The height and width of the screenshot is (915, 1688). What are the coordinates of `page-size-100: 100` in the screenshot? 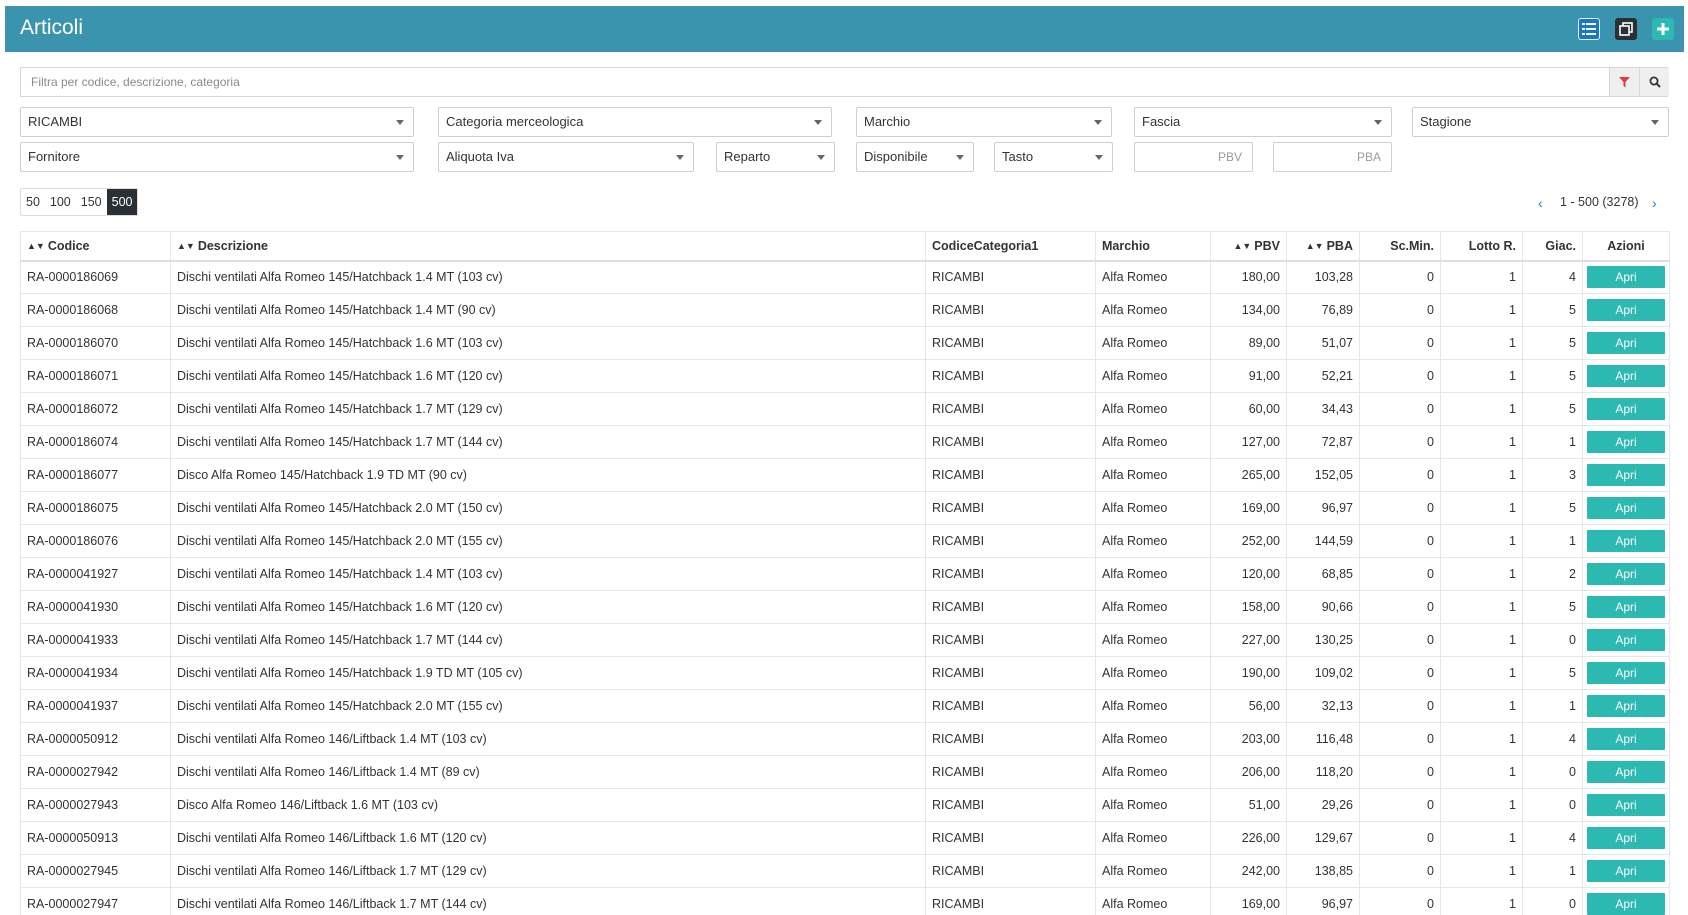 It's located at (60, 202).